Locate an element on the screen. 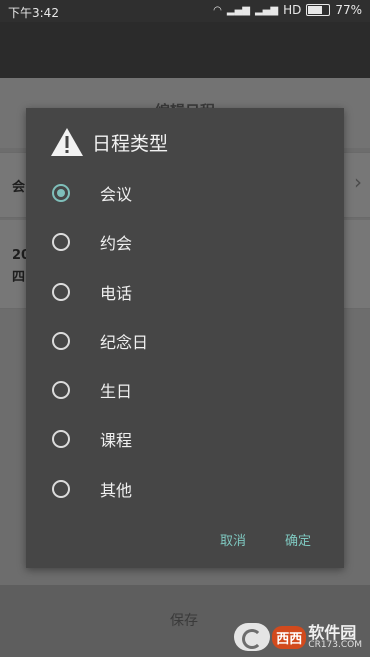 The width and height of the screenshot is (370, 657). option-label: 纪念日 is located at coordinates (124, 342).